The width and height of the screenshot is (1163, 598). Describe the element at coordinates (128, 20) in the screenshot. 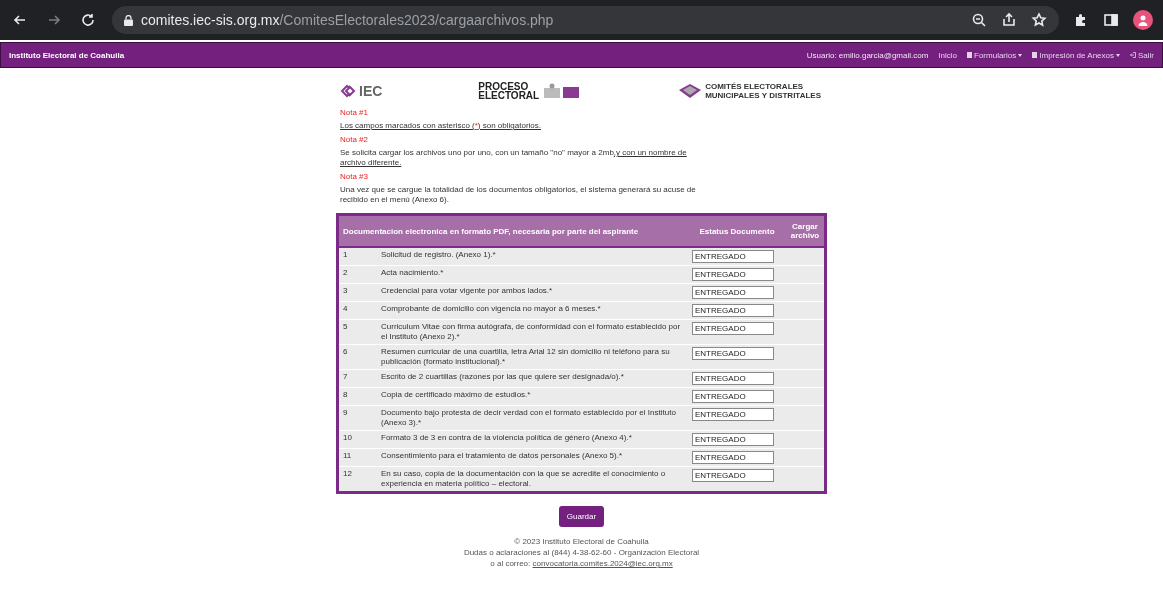

I see `lock-icon` at that location.